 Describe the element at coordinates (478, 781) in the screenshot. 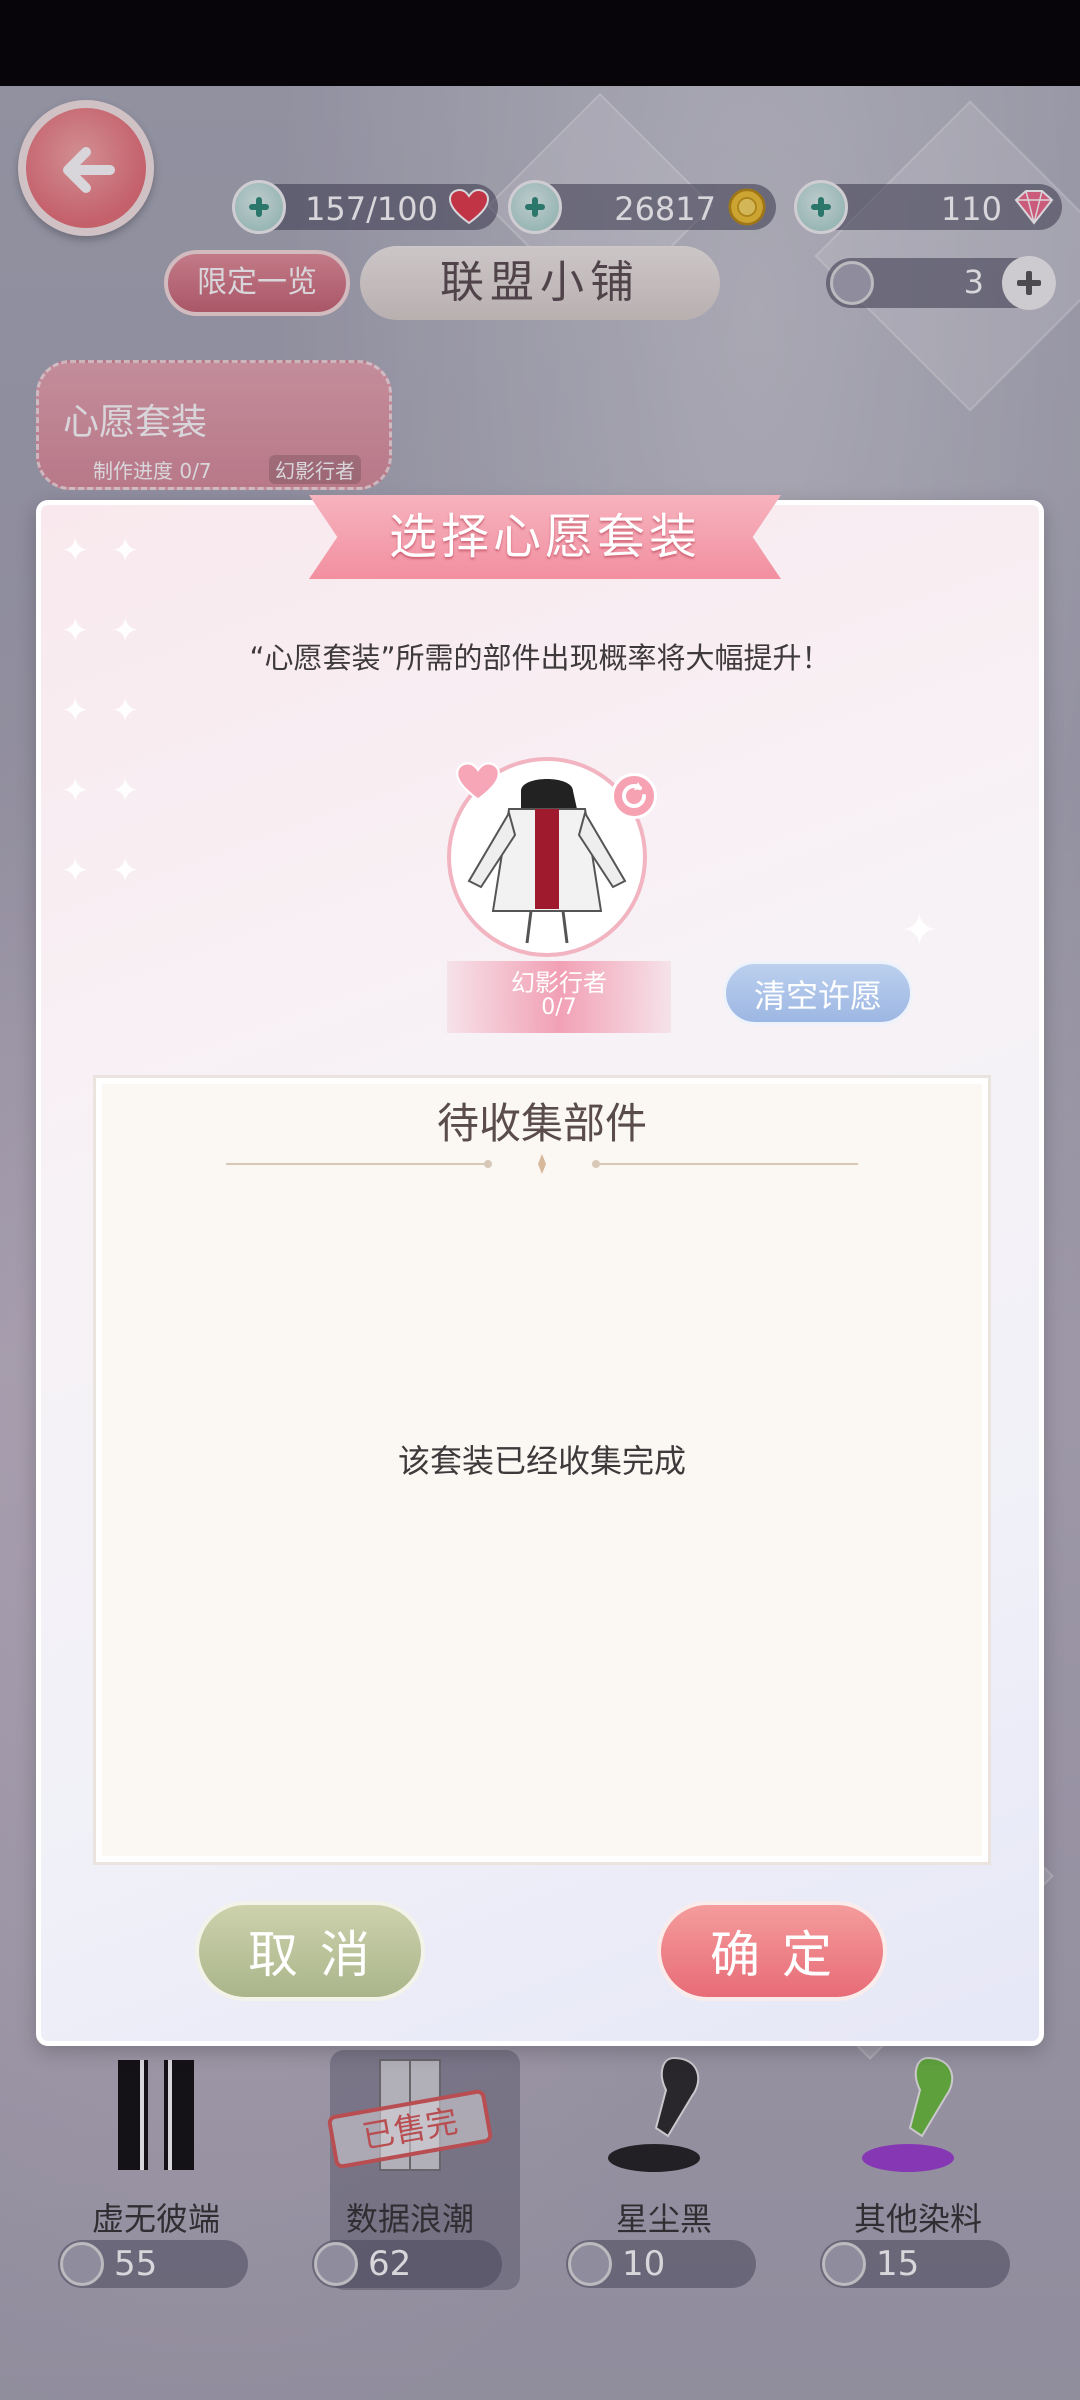

I see `heart-icon` at that location.